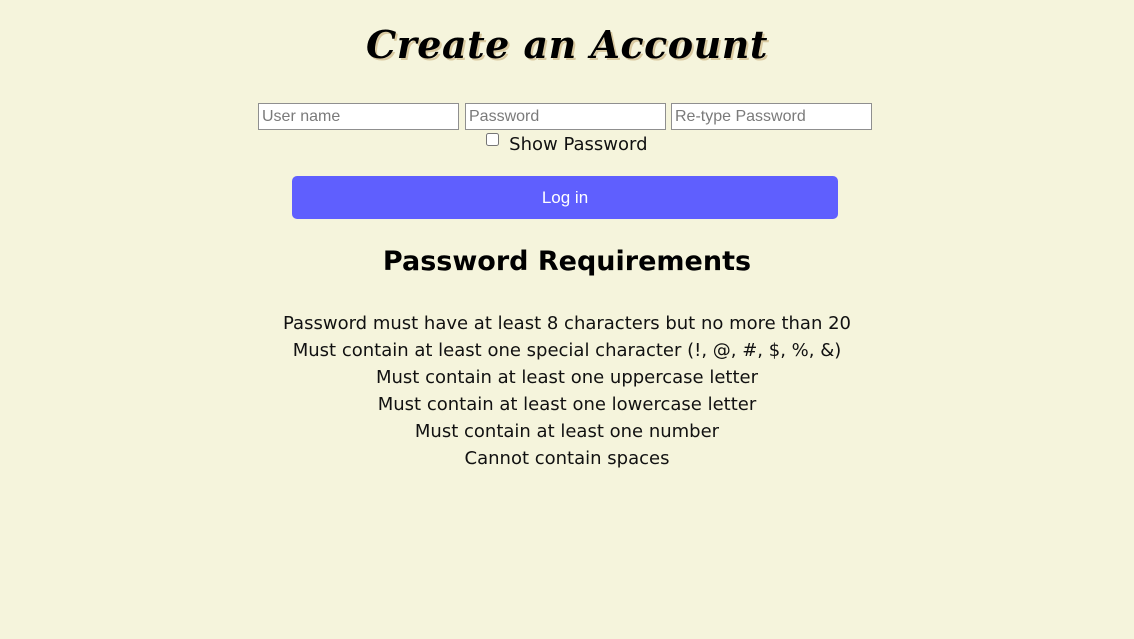 The width and height of the screenshot is (1134, 639). I want to click on requirement-item: Must contain at least one number, so click(567, 431).